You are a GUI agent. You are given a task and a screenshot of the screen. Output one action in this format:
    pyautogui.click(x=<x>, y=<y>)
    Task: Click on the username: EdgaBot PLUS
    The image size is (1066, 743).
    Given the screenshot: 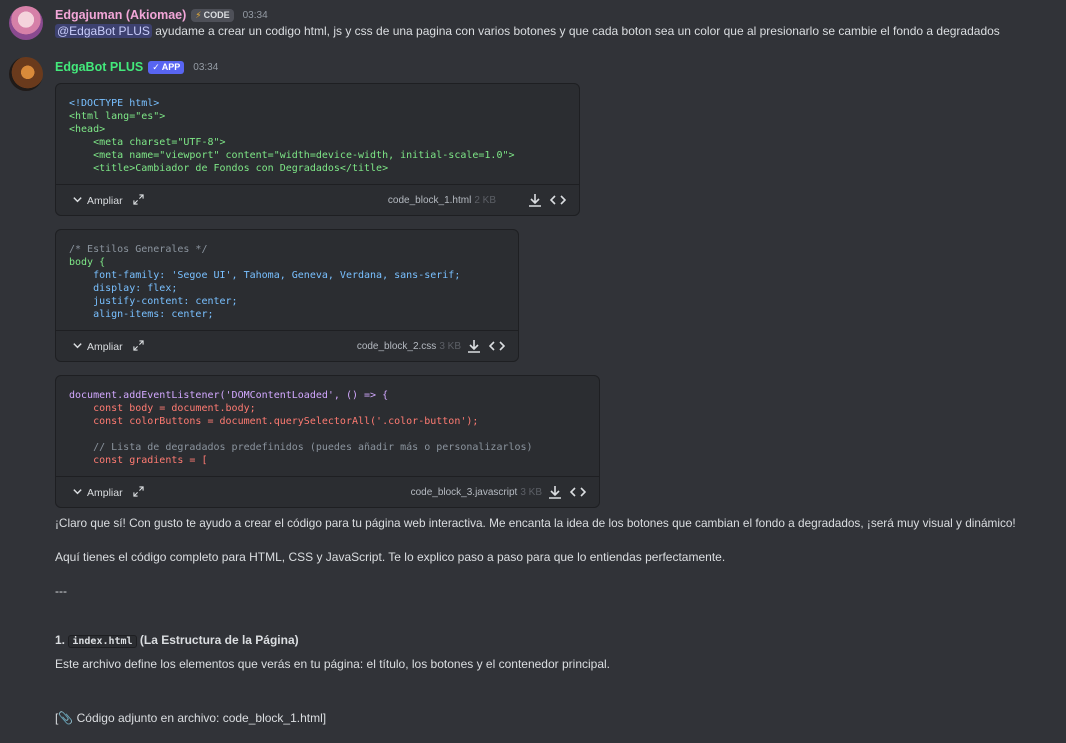 What is the action you would take?
    pyautogui.click(x=99, y=67)
    